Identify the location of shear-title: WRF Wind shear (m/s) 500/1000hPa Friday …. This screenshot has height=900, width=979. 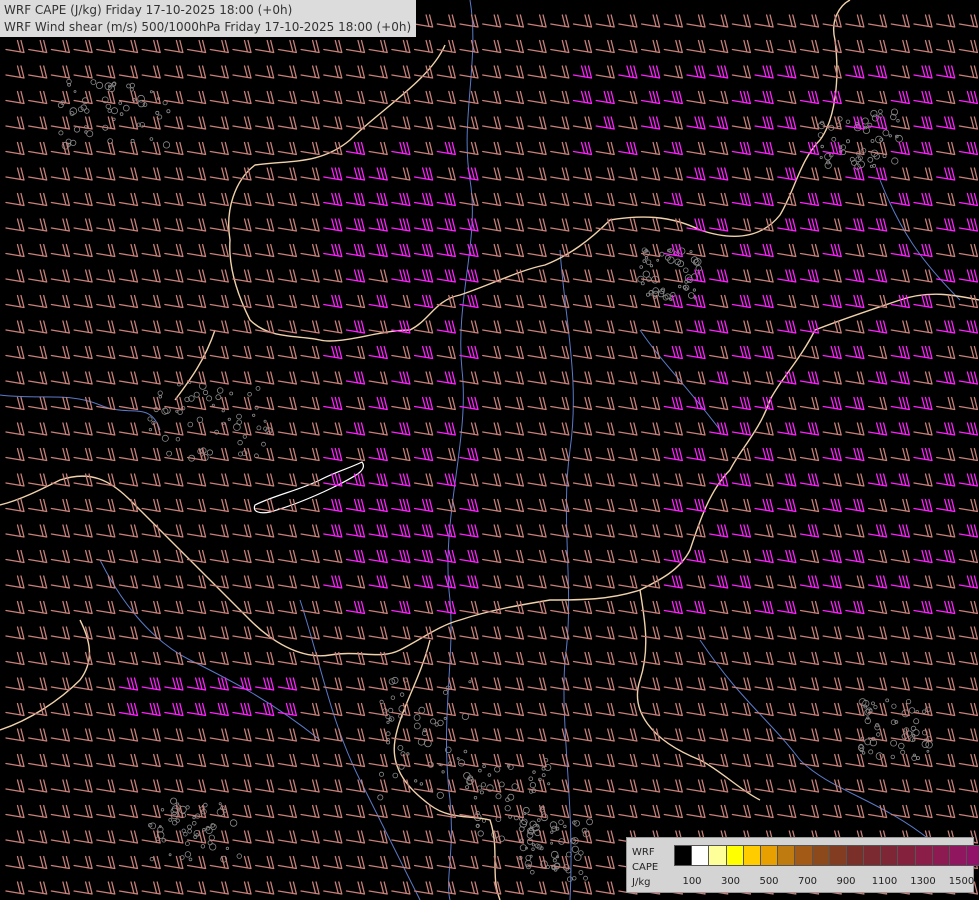
(208, 27).